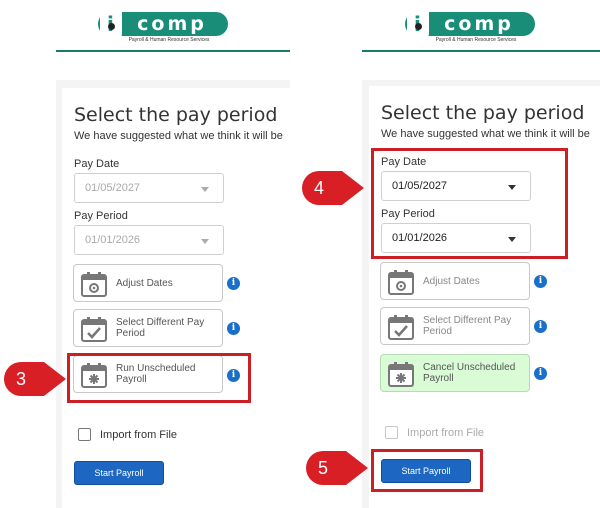  I want to click on pay-period-select: 01/01/2026, so click(149, 240).